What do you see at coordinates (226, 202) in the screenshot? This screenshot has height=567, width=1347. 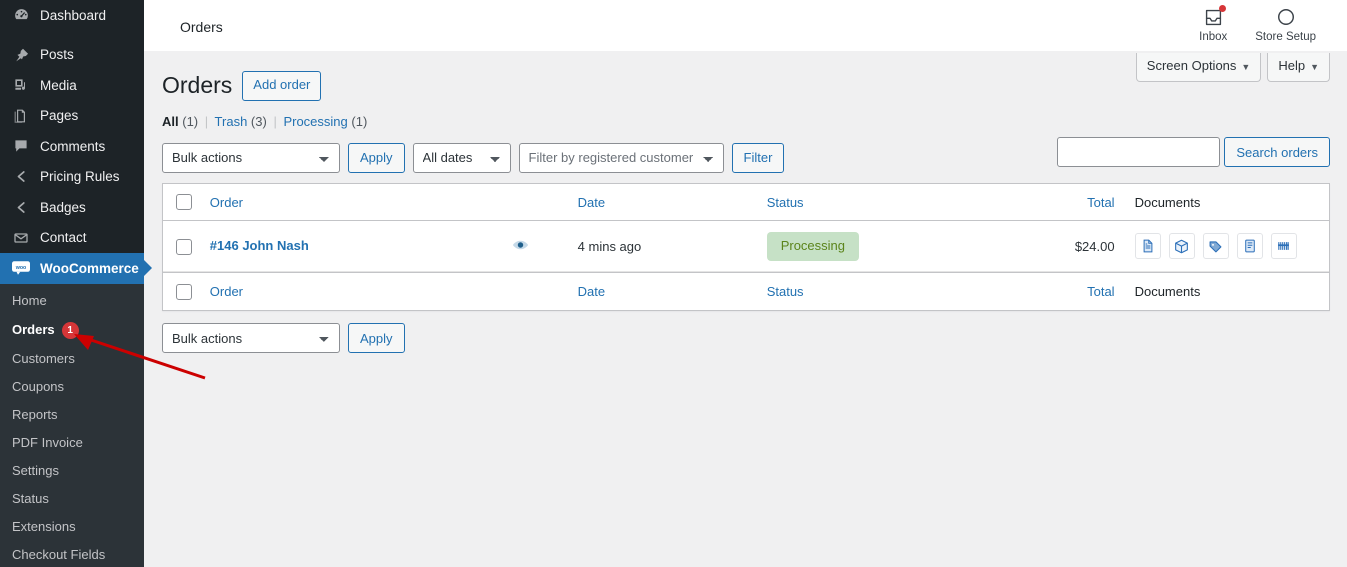 I see `column-label: Order` at bounding box center [226, 202].